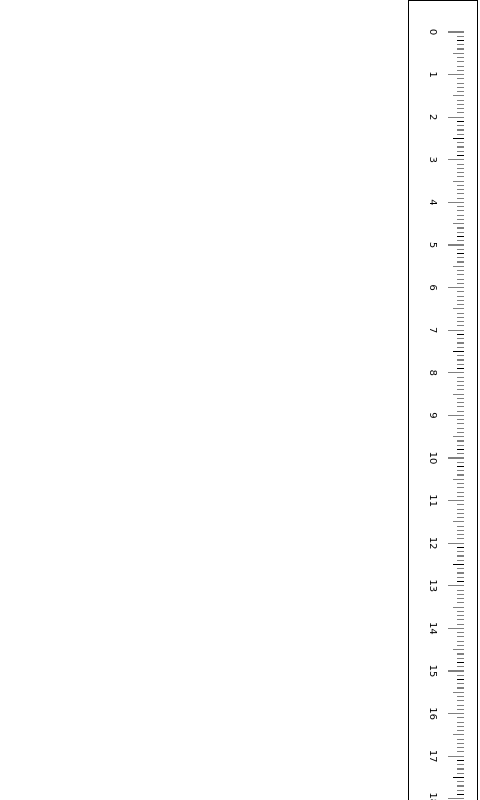 This screenshot has width=480, height=800. Describe the element at coordinates (432, 245) in the screenshot. I see `ruler-number-label: 5` at that location.